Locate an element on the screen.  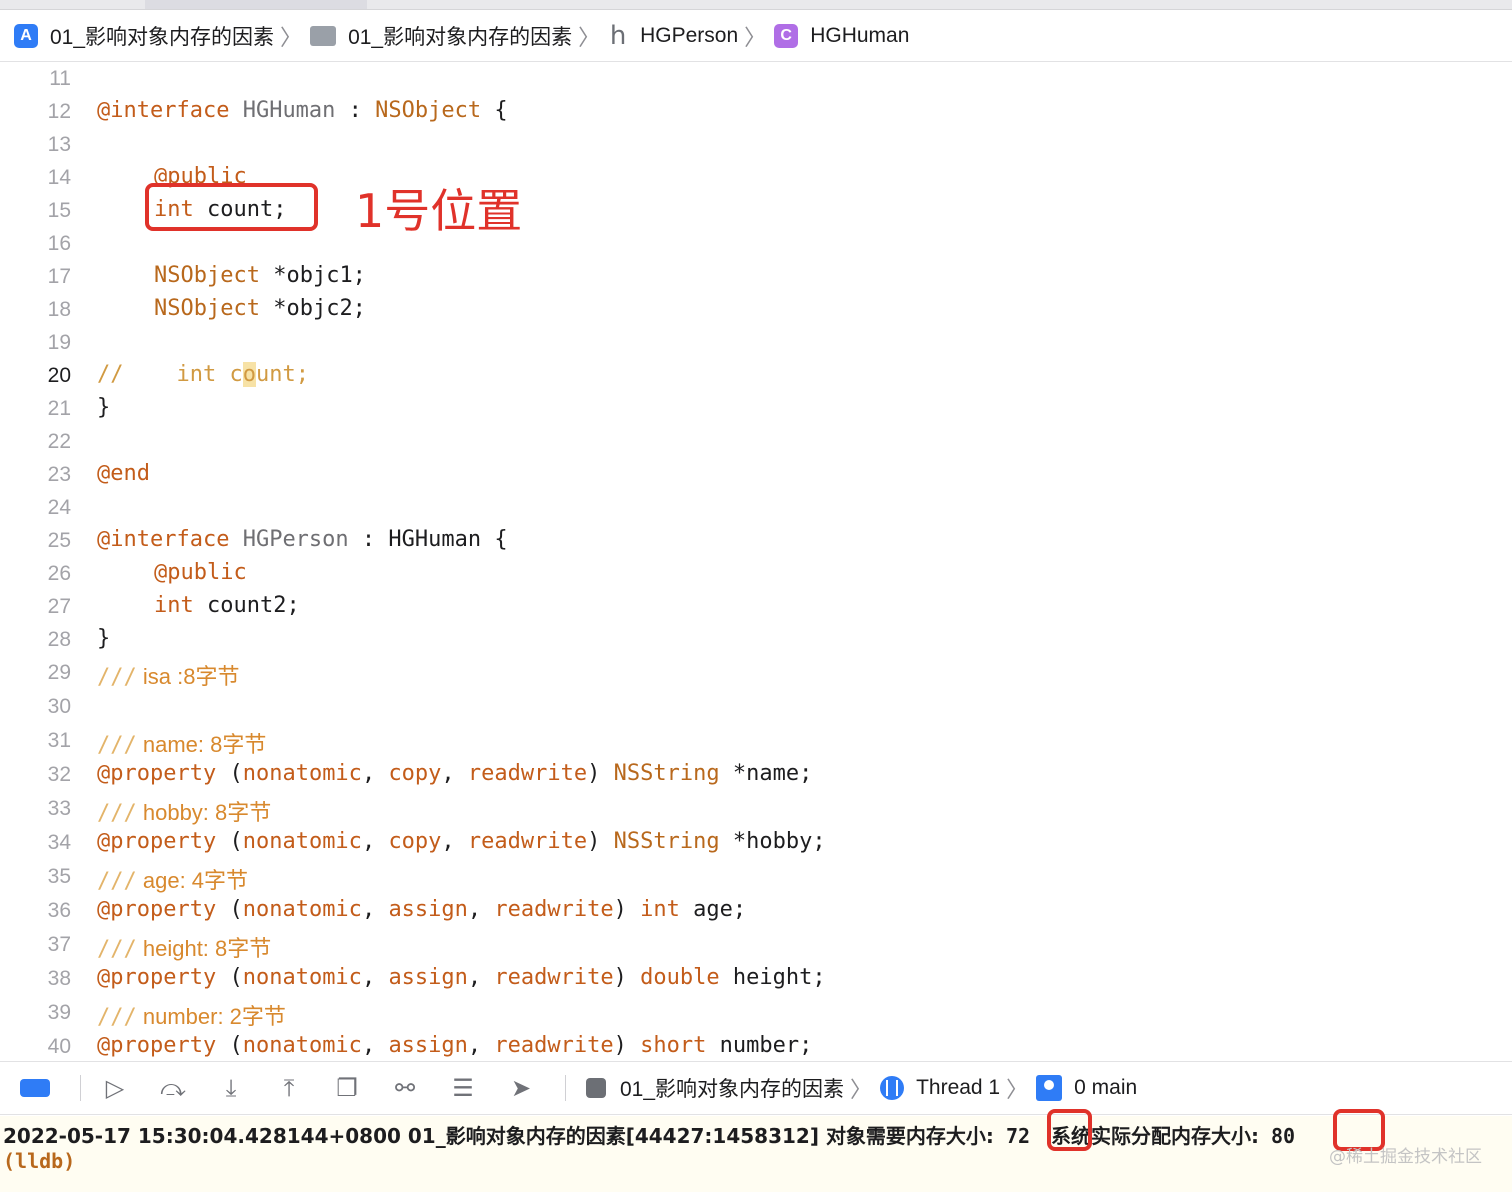
code-line: 18 NSObject *objc2; is located at coordinates (756, 310).